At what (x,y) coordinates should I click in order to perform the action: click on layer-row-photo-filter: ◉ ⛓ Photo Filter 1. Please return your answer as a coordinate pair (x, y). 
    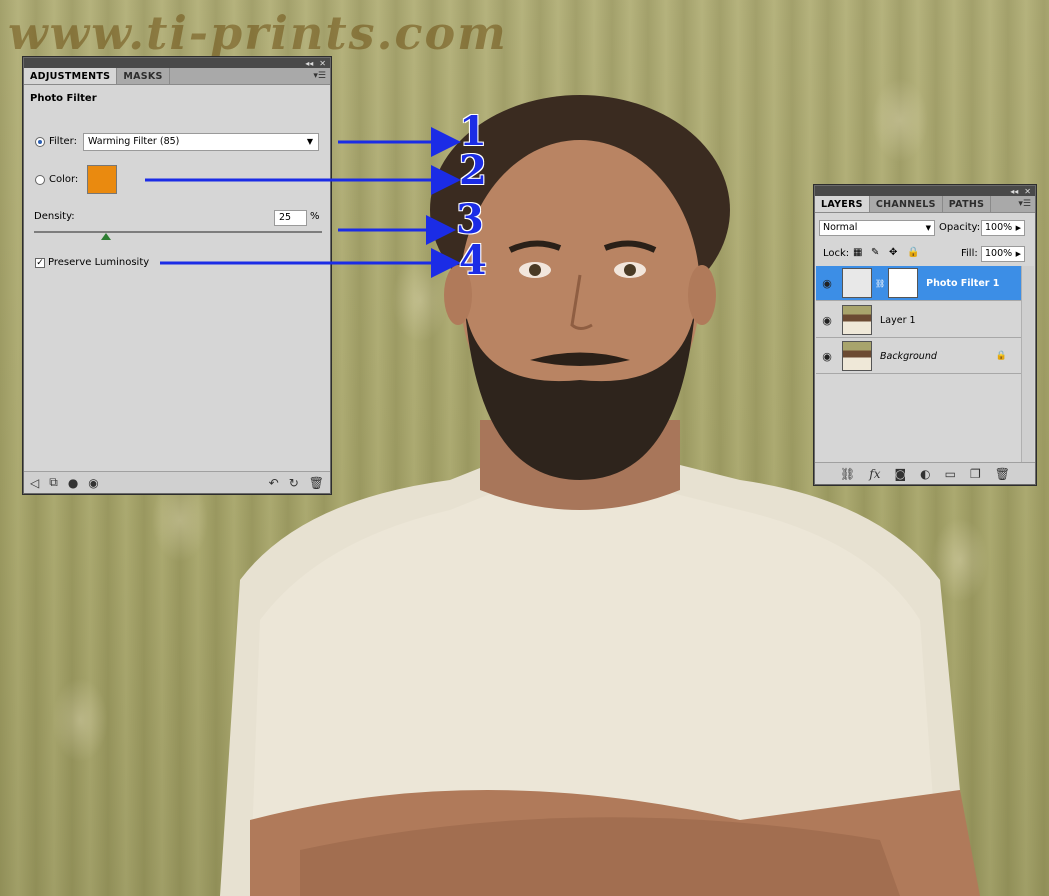
    Looking at the image, I should click on (918, 283).